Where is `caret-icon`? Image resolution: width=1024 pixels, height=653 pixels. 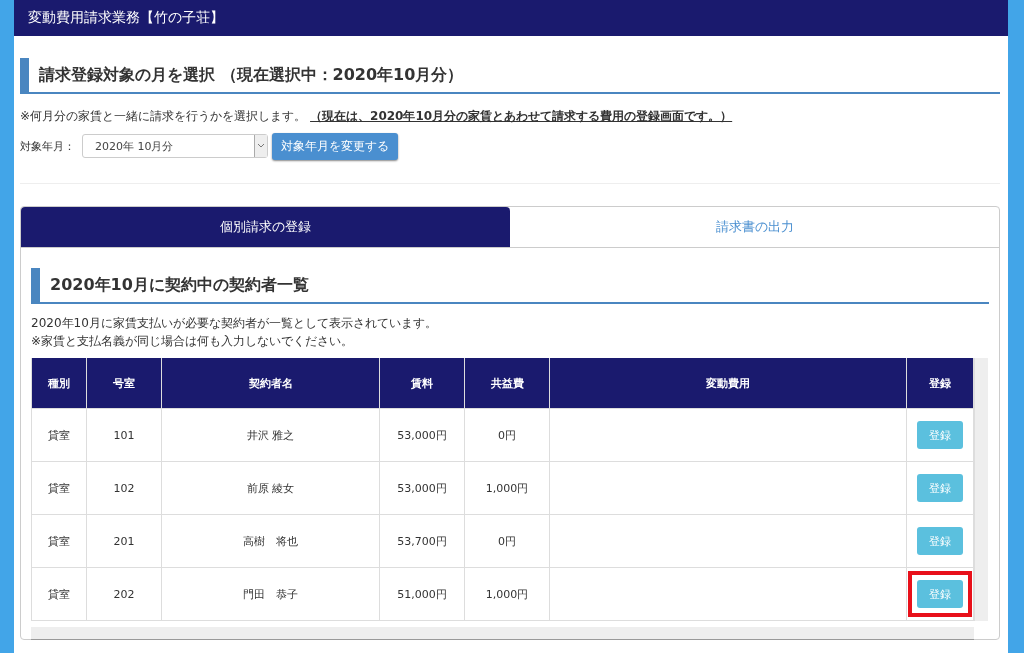
caret-icon is located at coordinates (260, 146).